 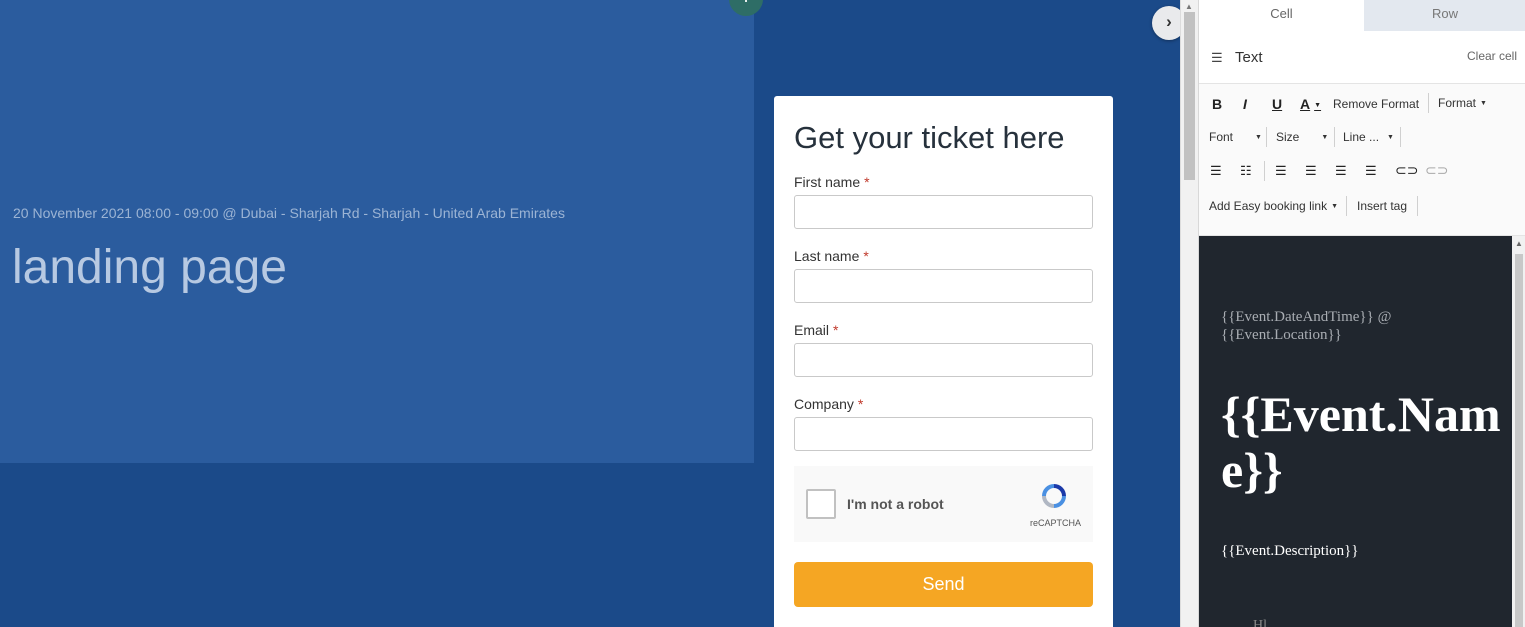 I want to click on recaptcha-checkbox, so click(x=821, y=504).